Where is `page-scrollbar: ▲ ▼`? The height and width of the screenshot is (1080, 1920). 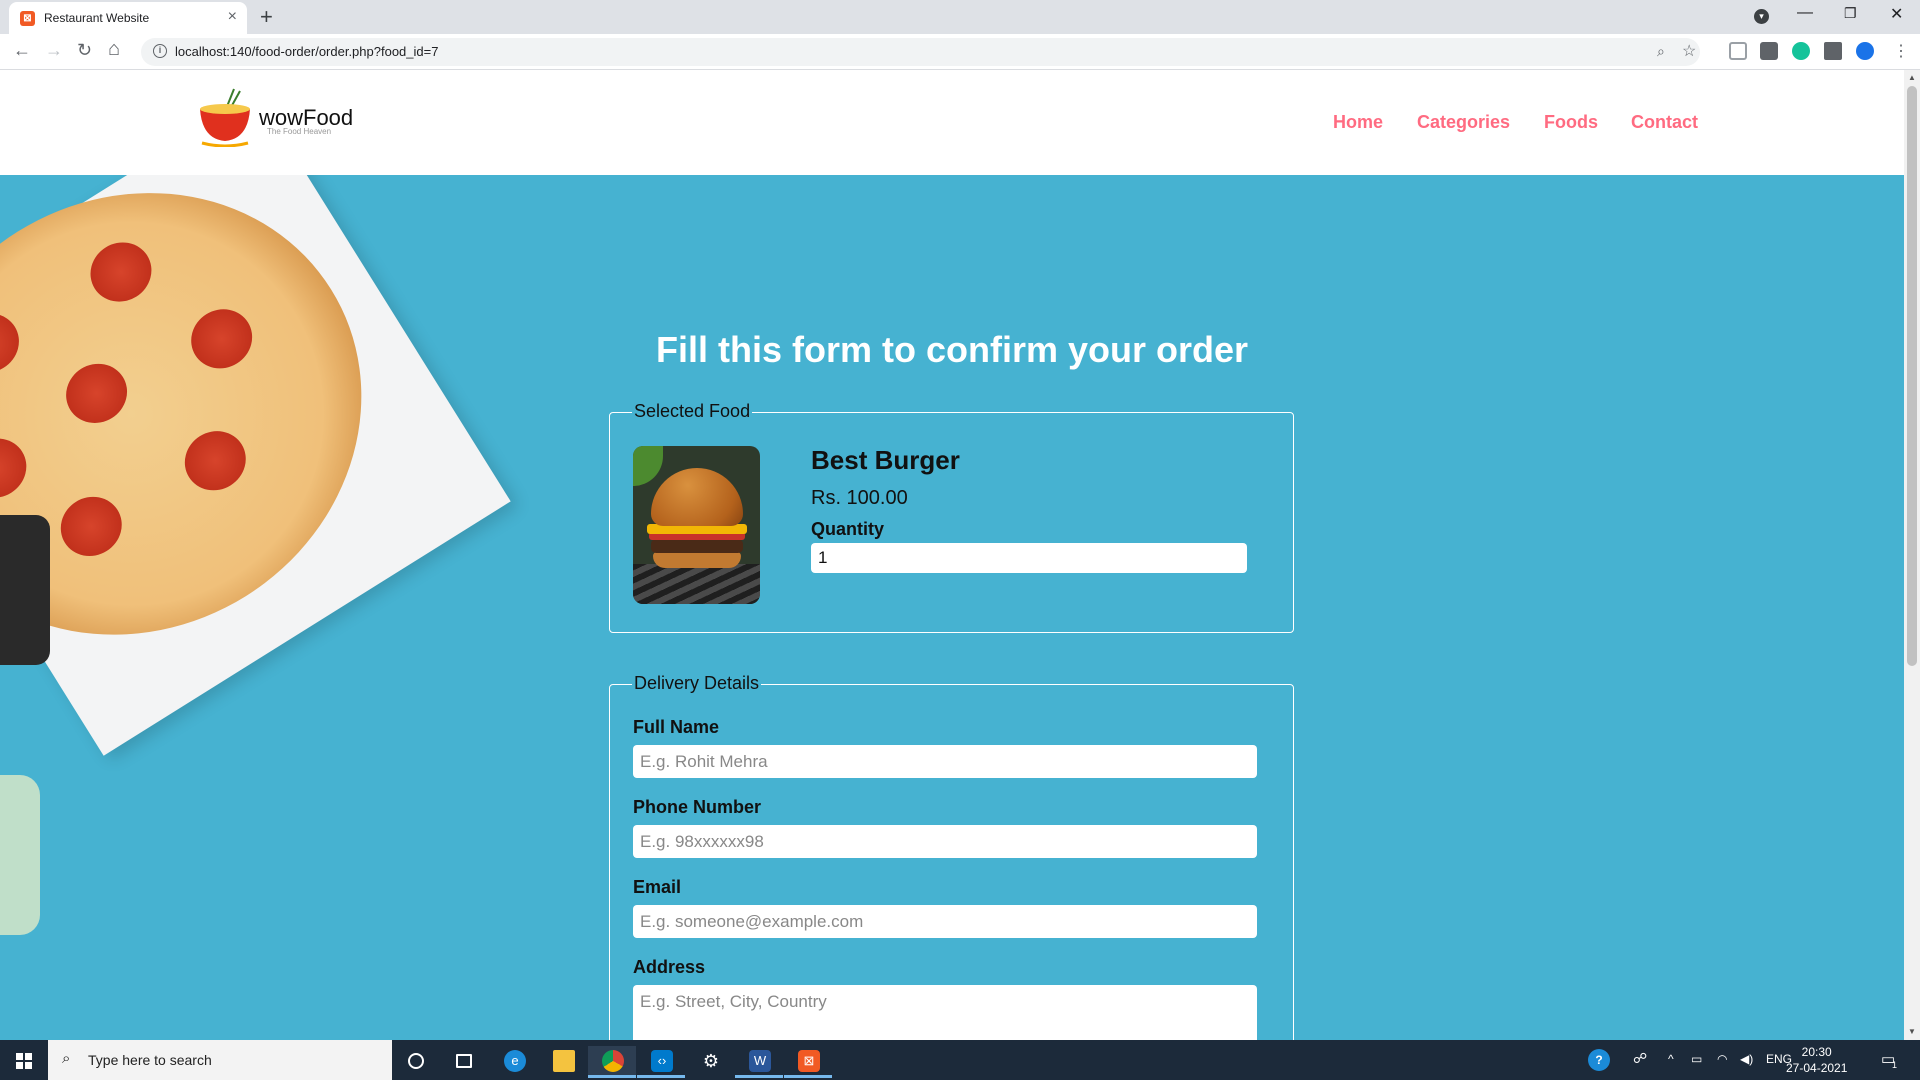 page-scrollbar: ▲ ▼ is located at coordinates (1912, 555).